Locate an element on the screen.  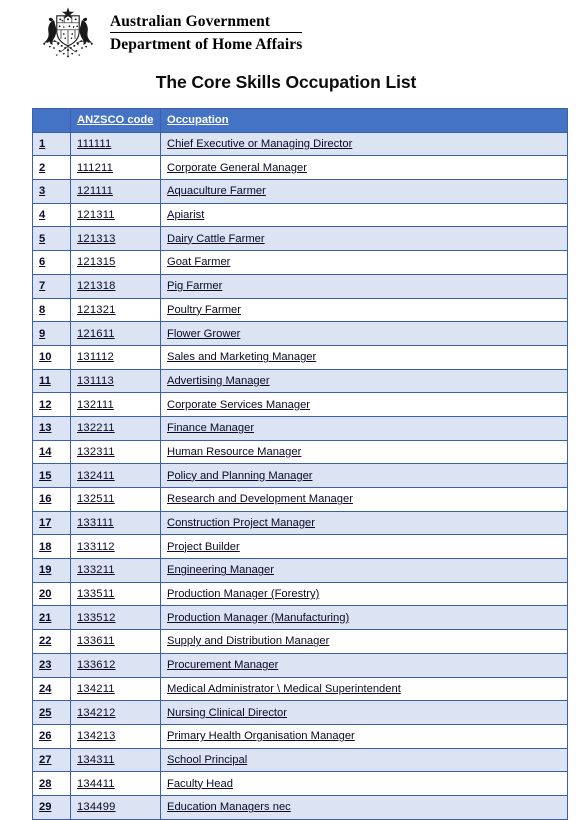
anzsco-code-link: 133511 is located at coordinates (96, 594).